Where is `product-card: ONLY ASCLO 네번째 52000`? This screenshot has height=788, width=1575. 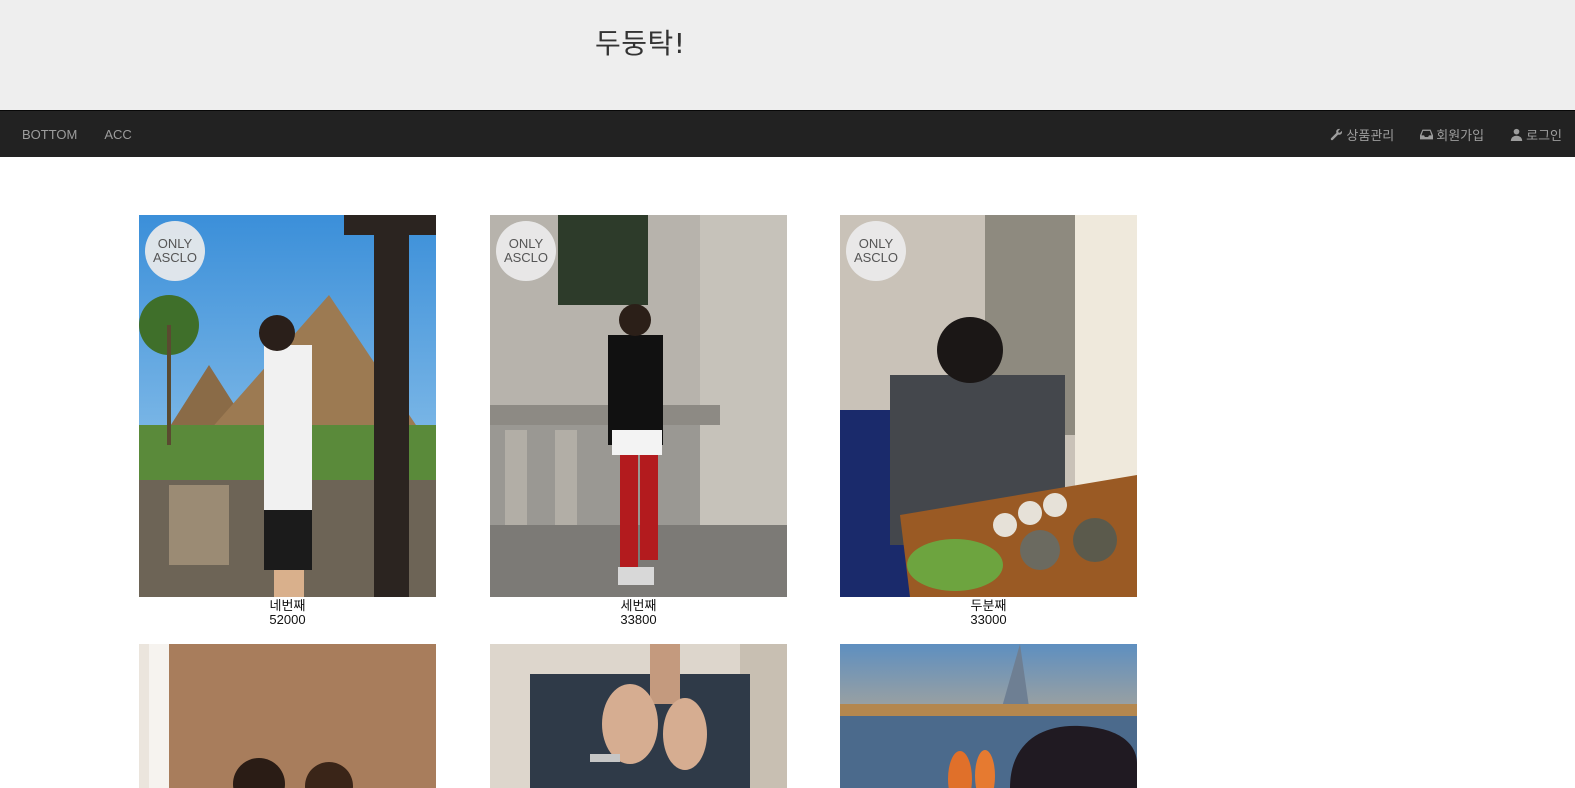 product-card: ONLY ASCLO 네번째 52000 is located at coordinates (287, 421).